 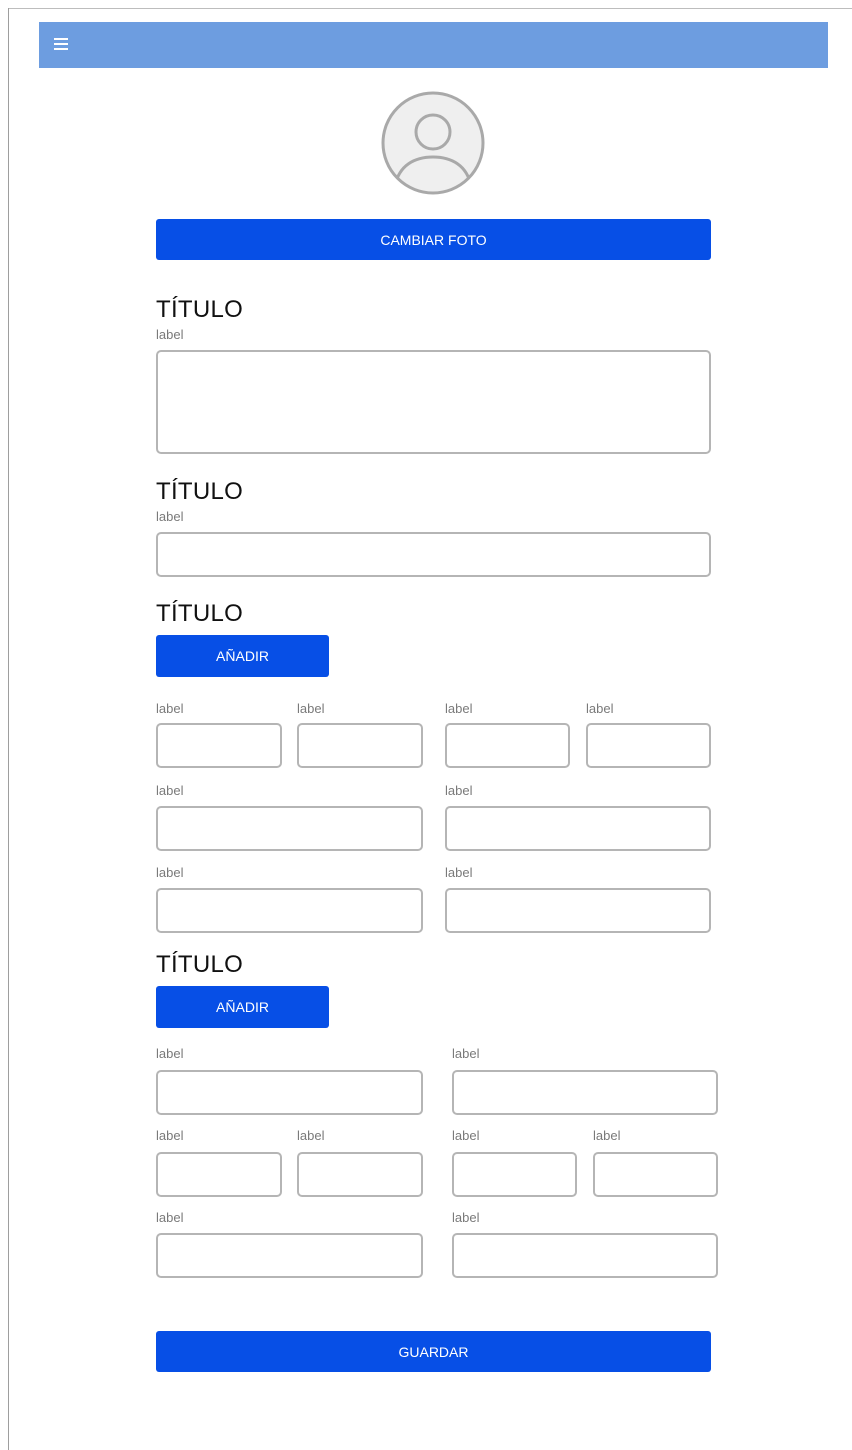 What do you see at coordinates (170, 516) in the screenshot?
I see `section-2-field-label: label` at bounding box center [170, 516].